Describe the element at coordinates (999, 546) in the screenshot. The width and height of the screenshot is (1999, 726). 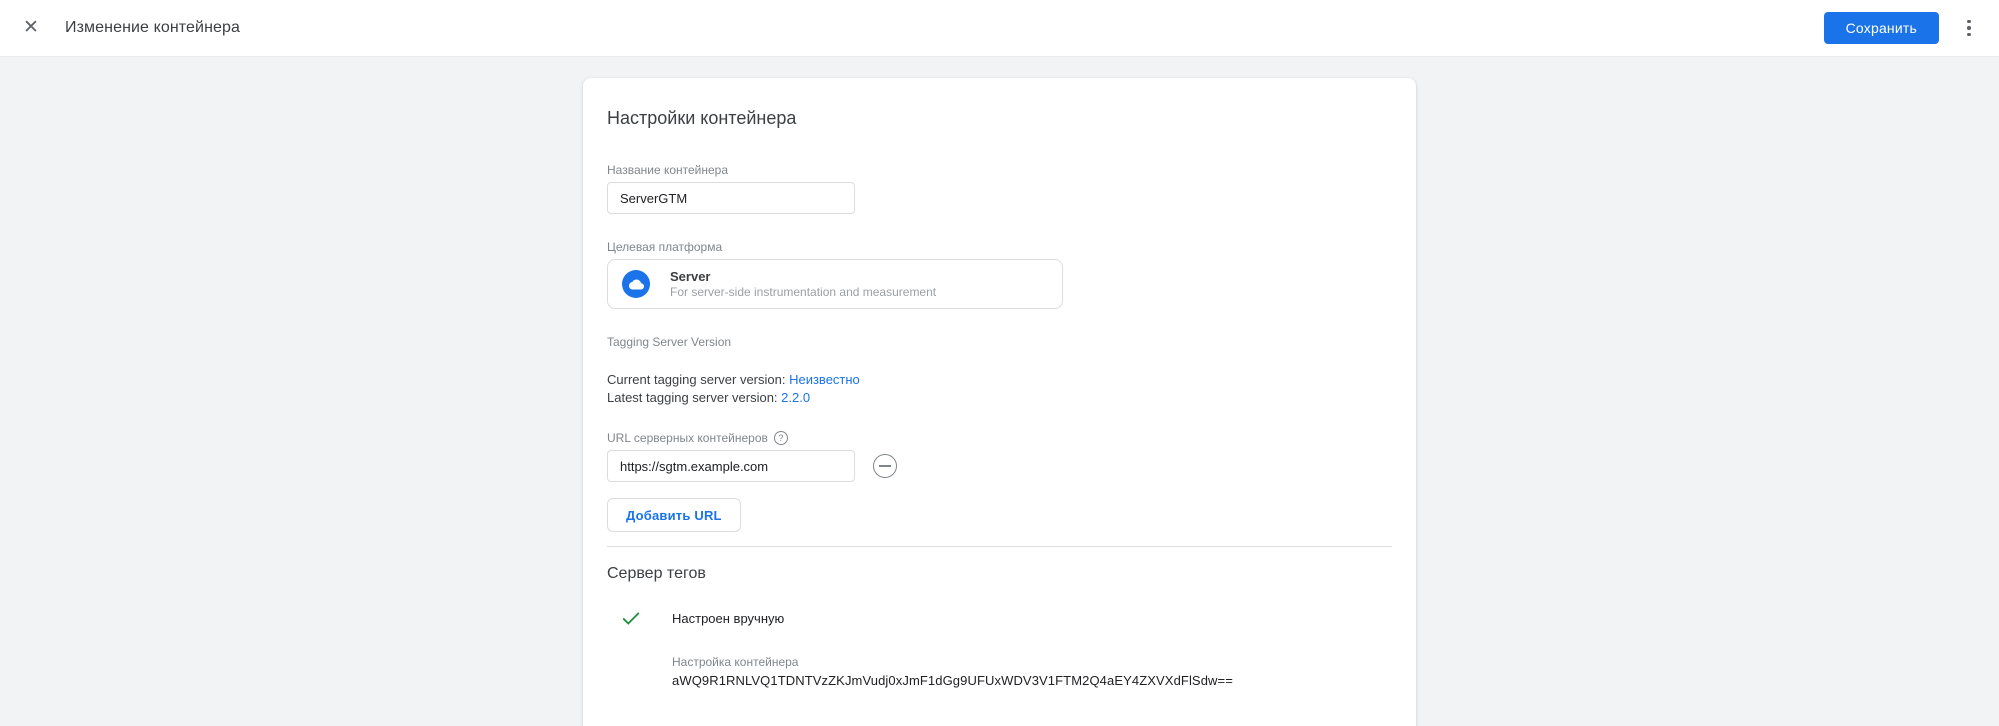
I see `section-divider` at that location.